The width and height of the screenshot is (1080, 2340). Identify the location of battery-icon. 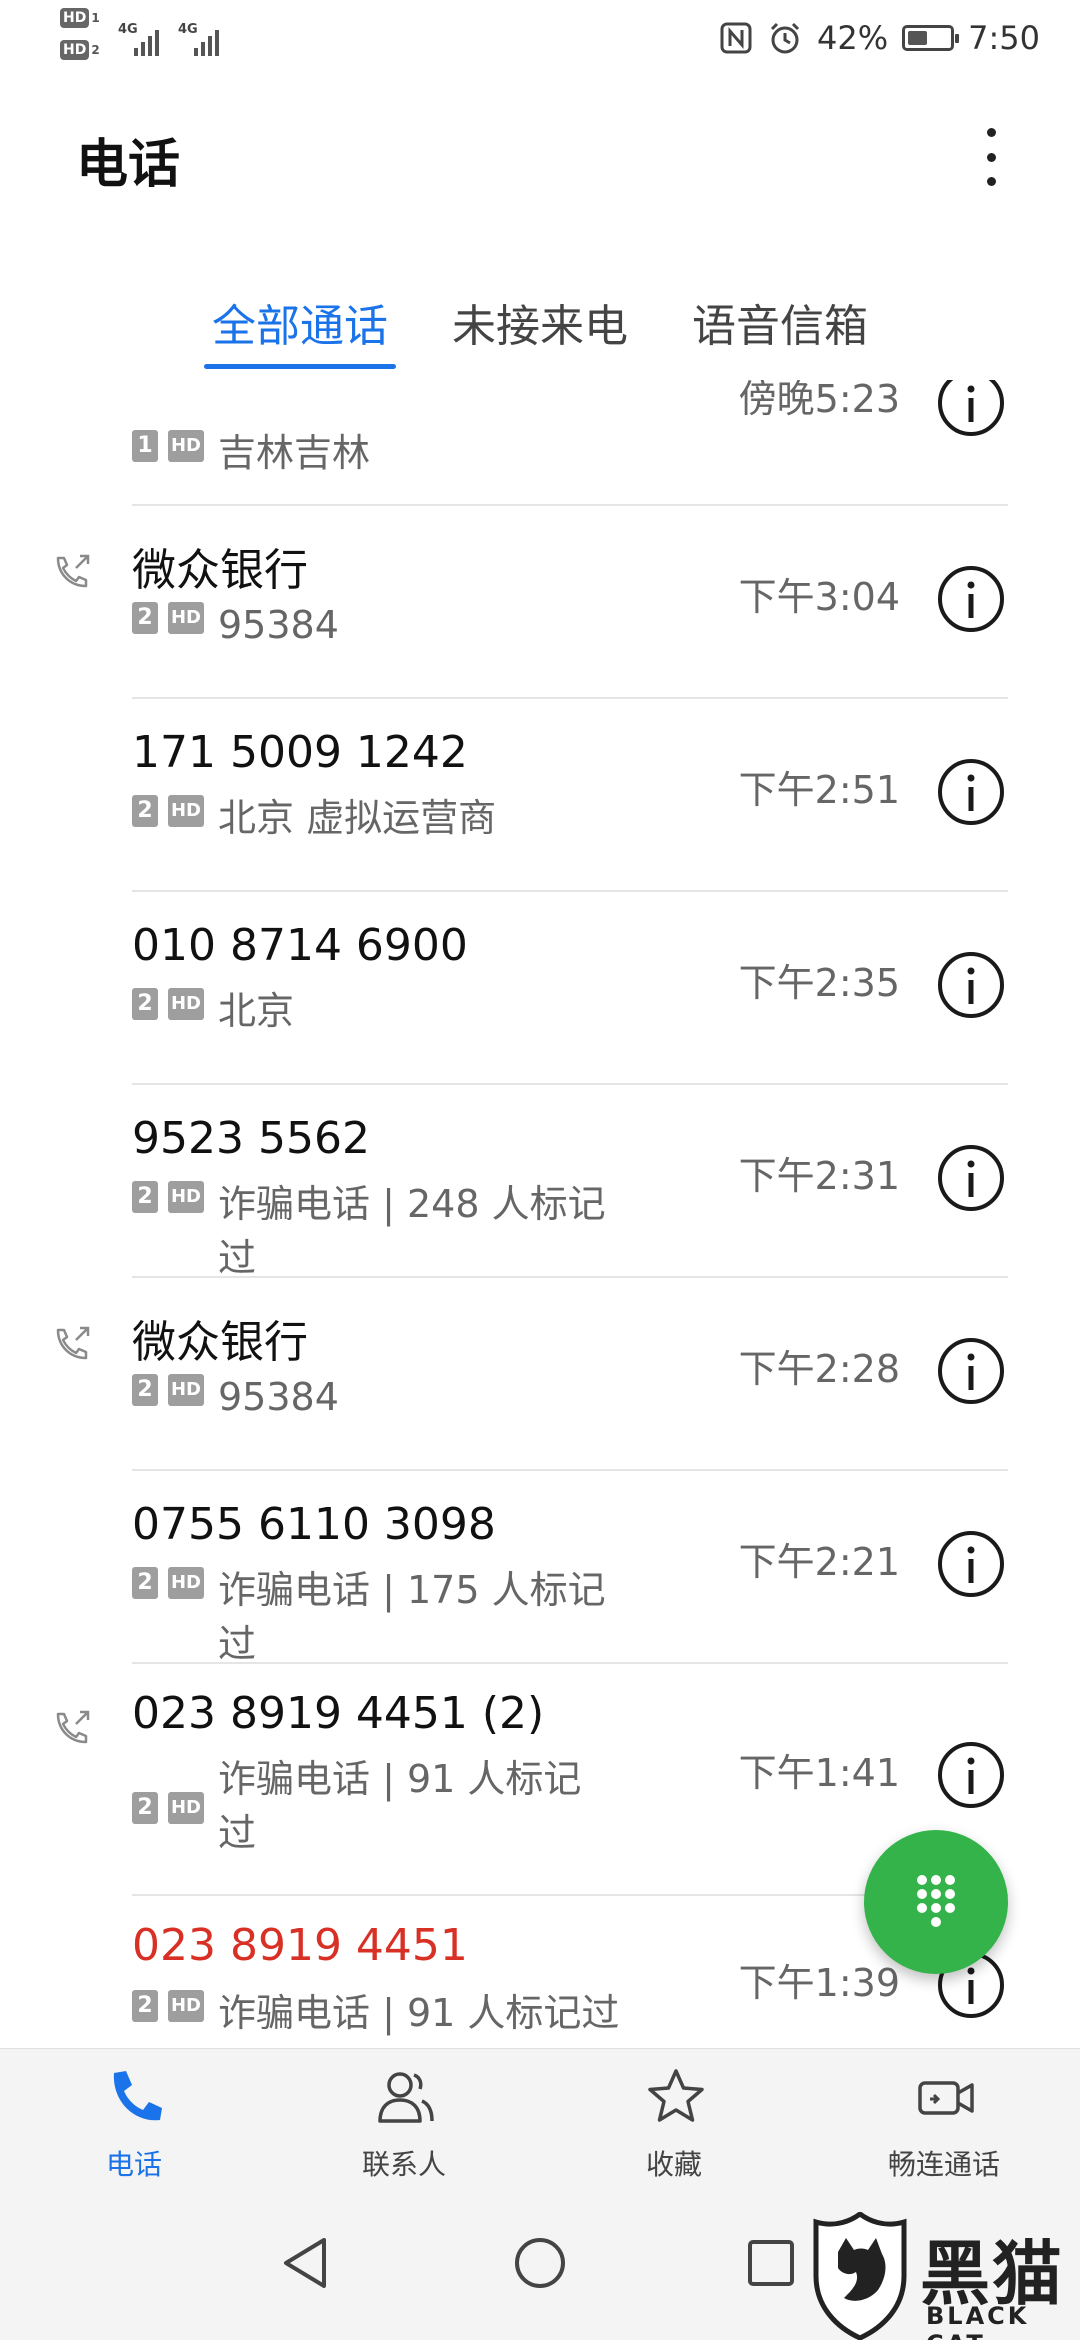
(931, 38).